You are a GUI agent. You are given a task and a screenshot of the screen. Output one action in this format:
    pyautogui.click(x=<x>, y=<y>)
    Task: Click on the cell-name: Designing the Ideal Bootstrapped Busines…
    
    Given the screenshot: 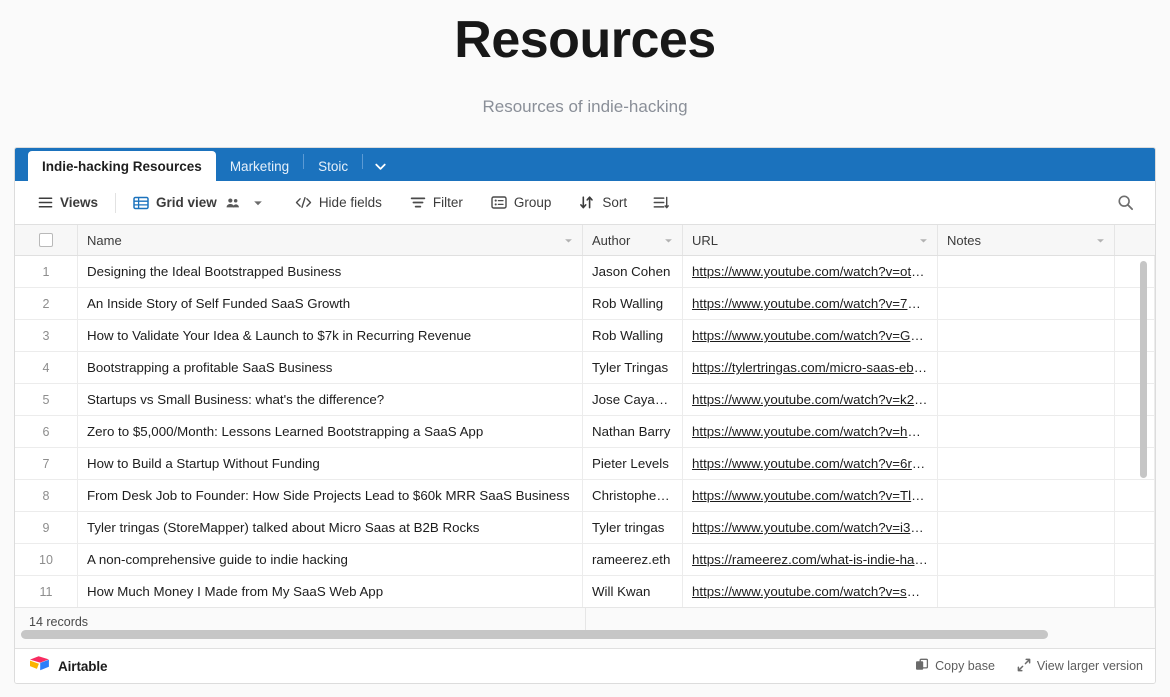 What is the action you would take?
    pyautogui.click(x=330, y=271)
    